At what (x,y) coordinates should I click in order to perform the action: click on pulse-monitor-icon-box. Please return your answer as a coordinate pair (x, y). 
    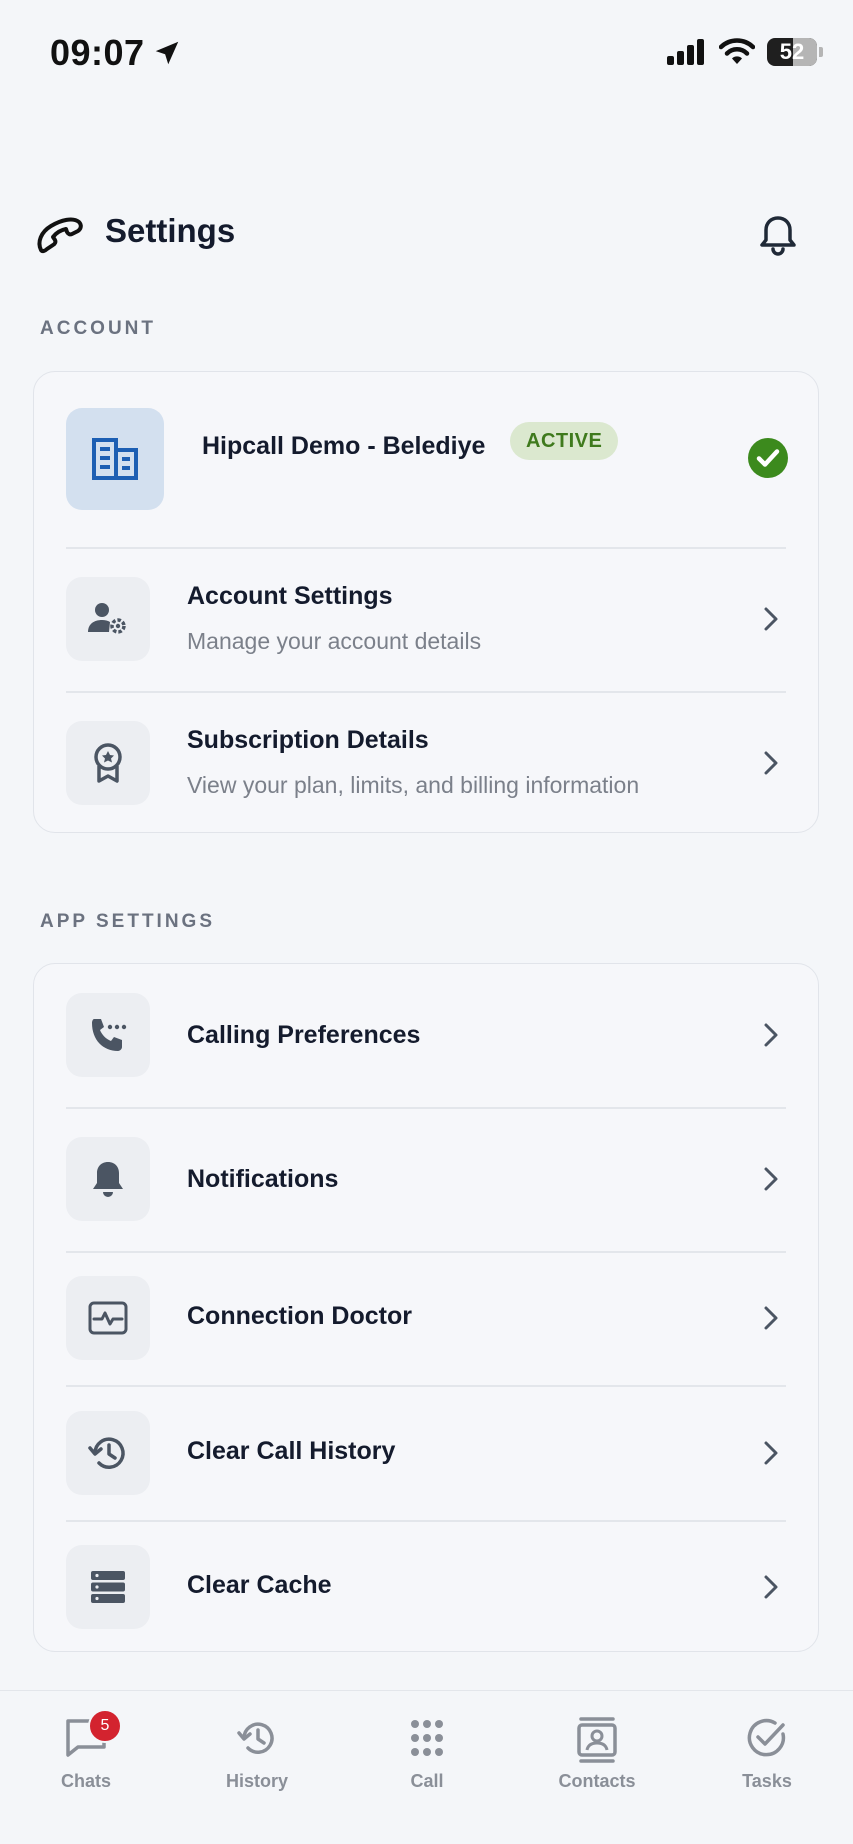
    Looking at the image, I should click on (108, 1318).